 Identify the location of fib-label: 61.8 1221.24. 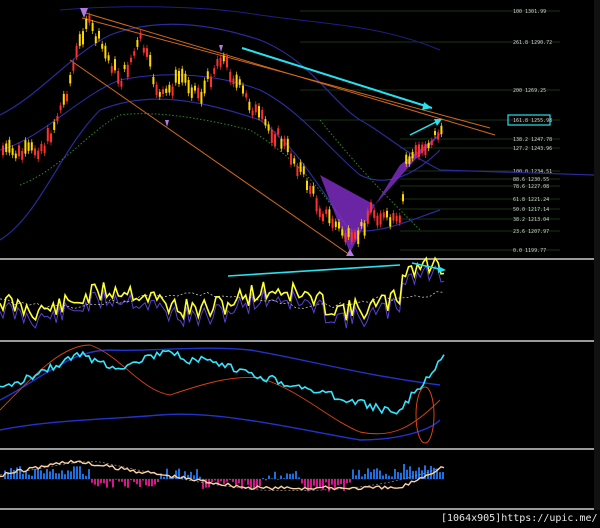
(531, 200).